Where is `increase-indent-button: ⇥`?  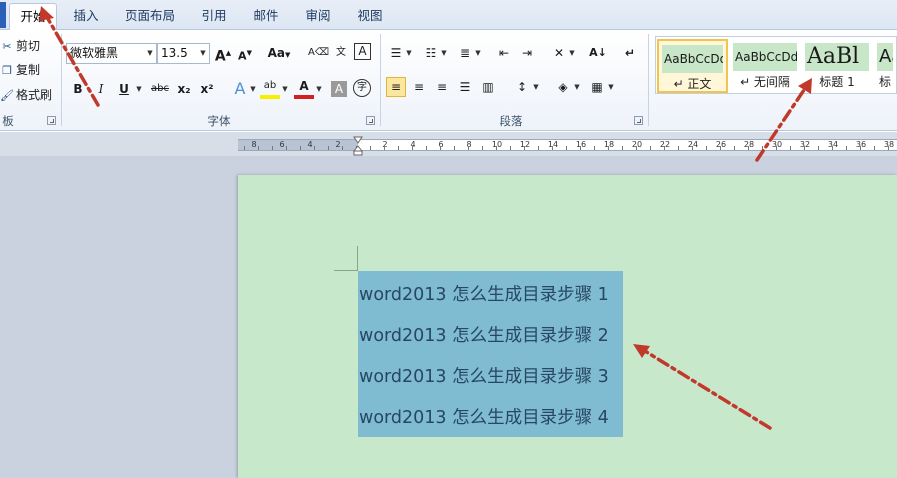
increase-indent-button: ⇥ is located at coordinates (527, 53).